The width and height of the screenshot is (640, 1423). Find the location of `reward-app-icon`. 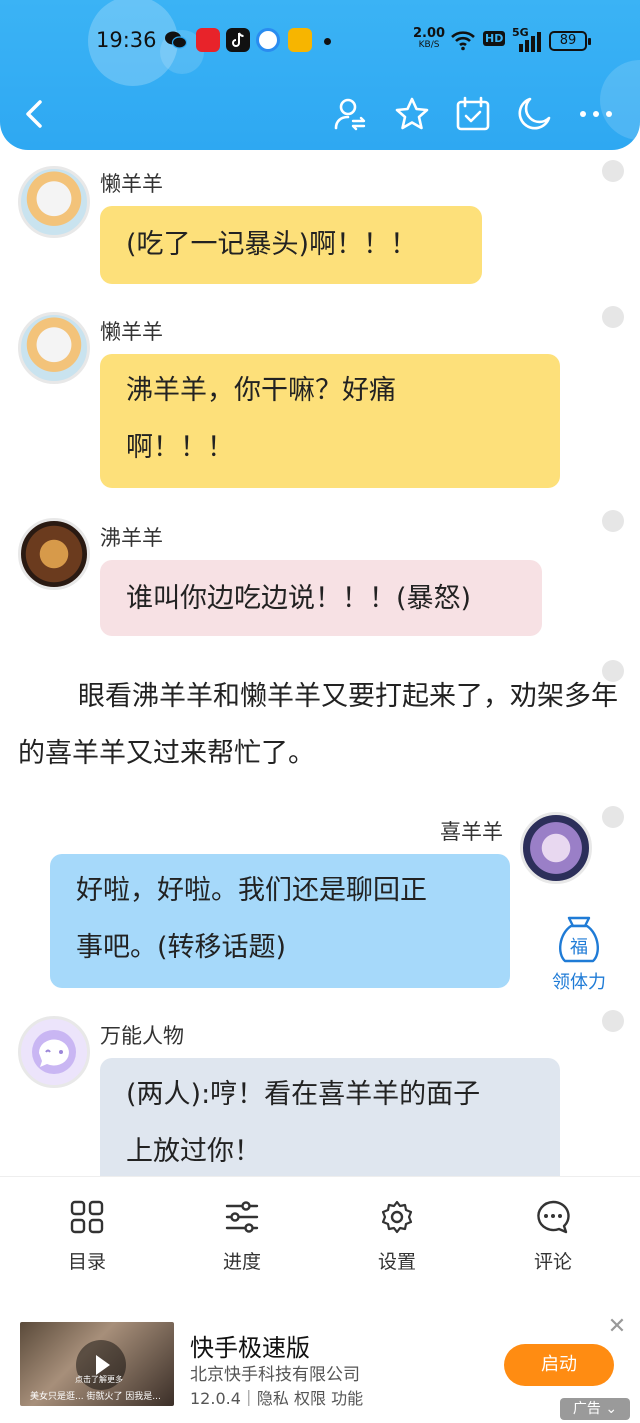

reward-app-icon is located at coordinates (300, 40).